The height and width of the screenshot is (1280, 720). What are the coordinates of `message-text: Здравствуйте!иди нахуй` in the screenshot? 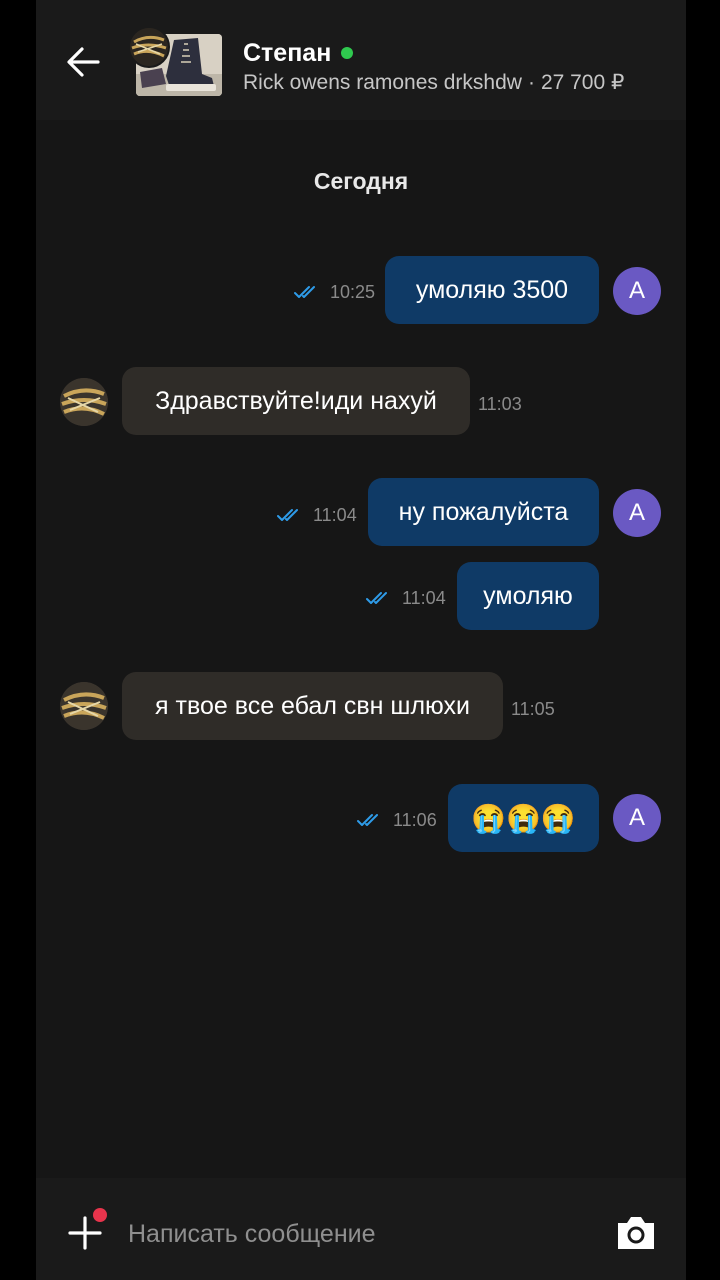 It's located at (296, 400).